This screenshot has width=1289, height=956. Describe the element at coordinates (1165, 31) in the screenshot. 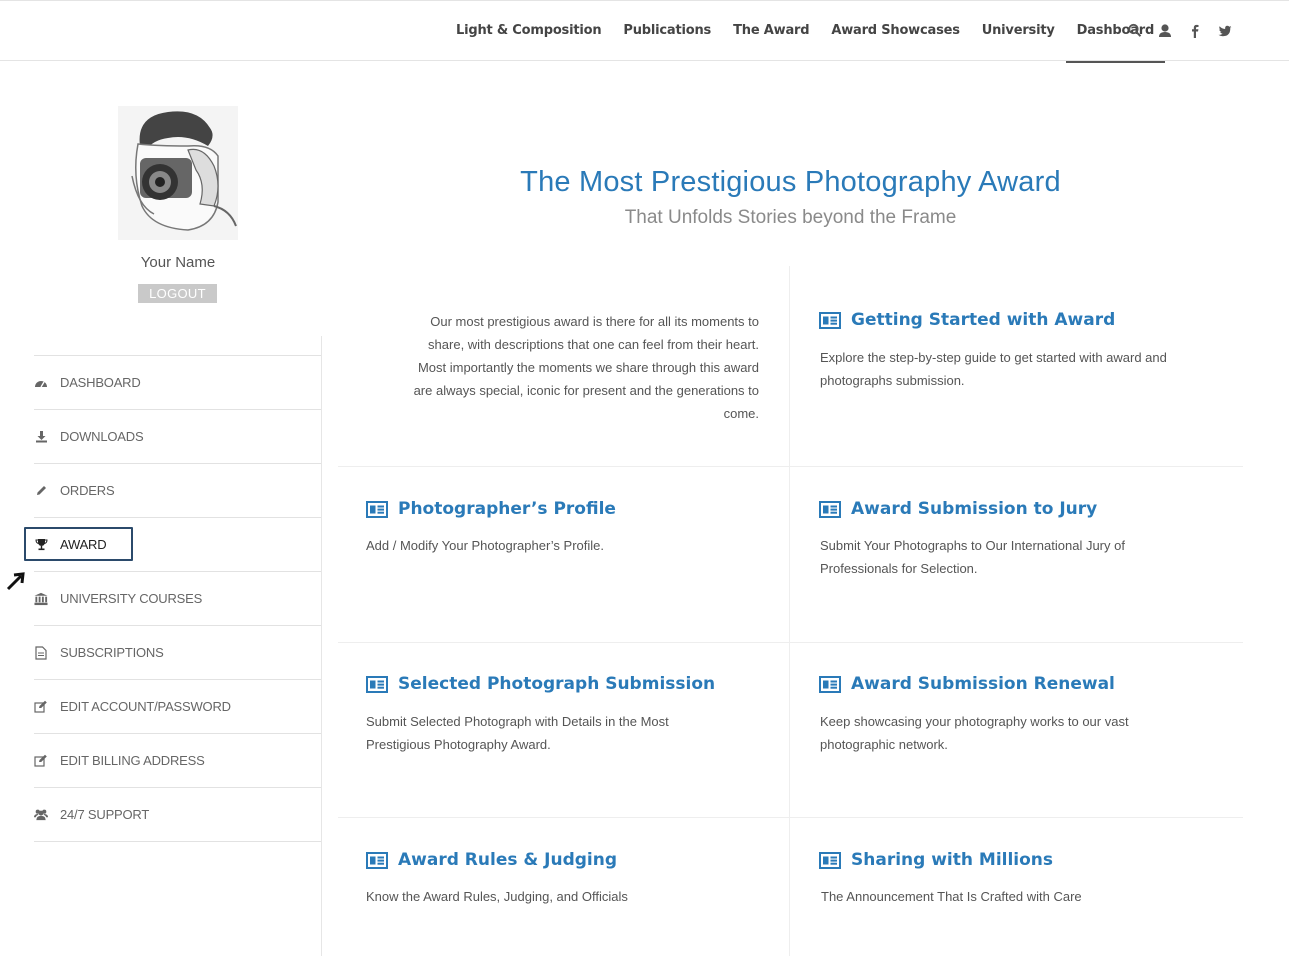

I see `user-icon` at that location.